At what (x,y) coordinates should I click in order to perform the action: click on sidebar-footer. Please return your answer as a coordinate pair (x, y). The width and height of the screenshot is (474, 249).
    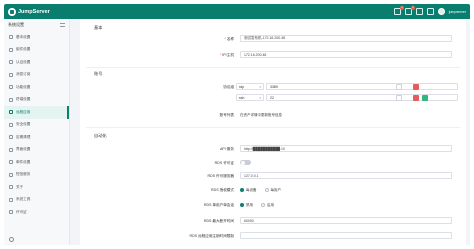
    Looking at the image, I should click on (11, 239).